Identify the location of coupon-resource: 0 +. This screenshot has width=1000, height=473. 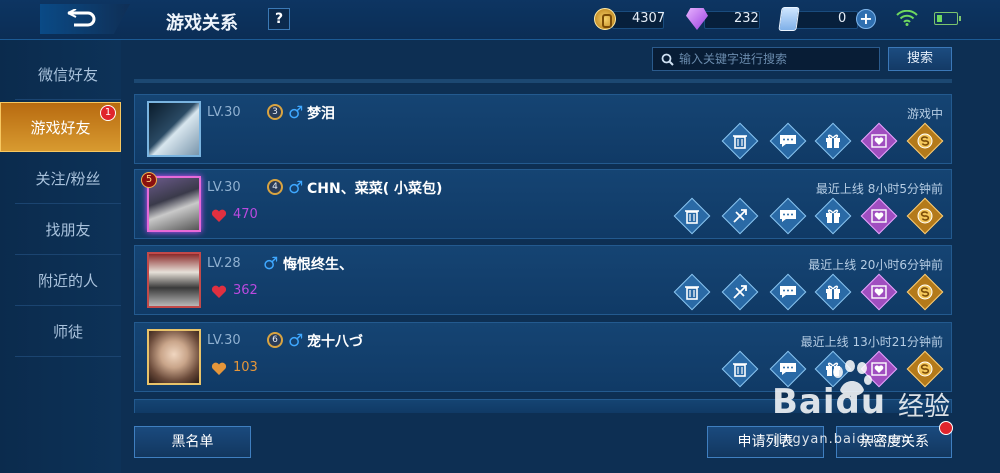
(827, 19).